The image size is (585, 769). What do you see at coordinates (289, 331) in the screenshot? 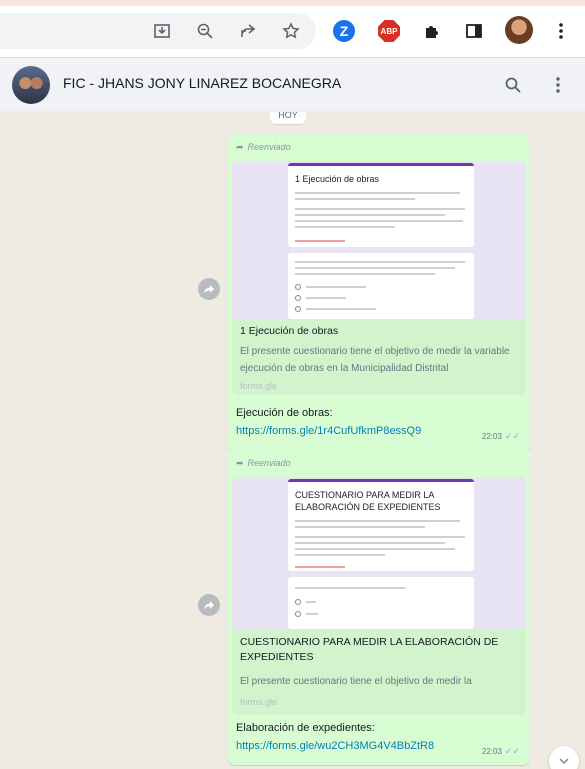
I see `link-preview-title: 1 Ejecución de obras` at bounding box center [289, 331].